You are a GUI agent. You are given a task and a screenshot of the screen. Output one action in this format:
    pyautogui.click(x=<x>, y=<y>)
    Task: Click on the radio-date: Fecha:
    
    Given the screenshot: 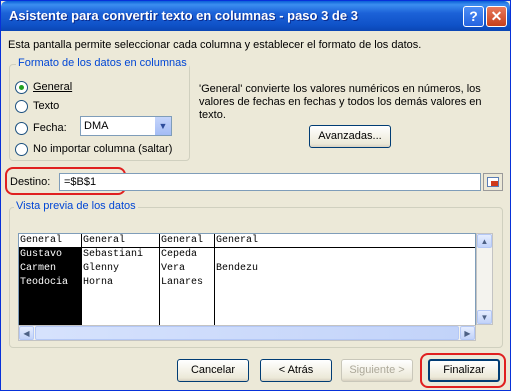 What is the action you would take?
    pyautogui.click(x=41, y=128)
    